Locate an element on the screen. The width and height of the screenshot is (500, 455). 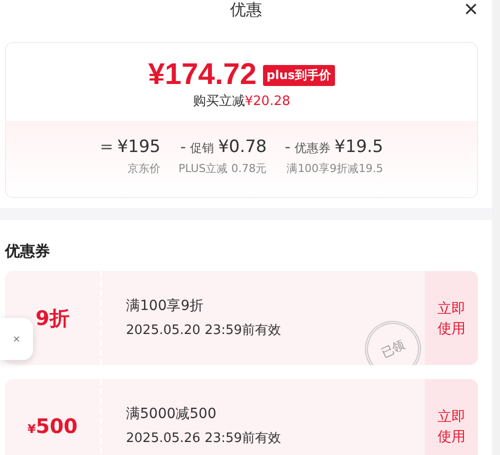
coupon-amount: 9折 is located at coordinates (53, 318).